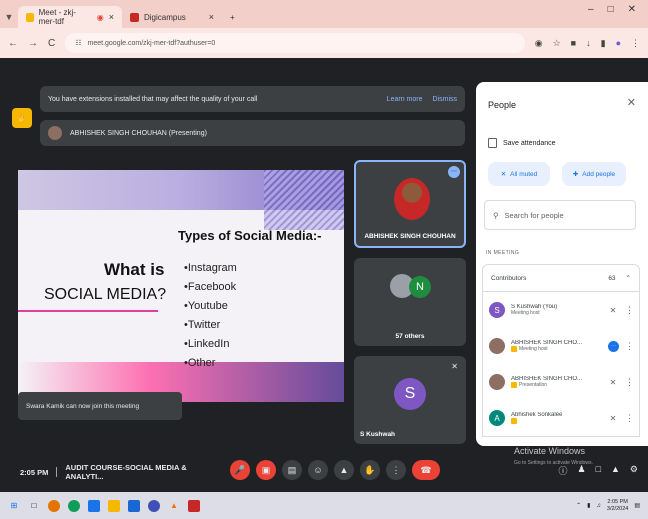  I want to click on task-view-icon: □, so click(34, 506).